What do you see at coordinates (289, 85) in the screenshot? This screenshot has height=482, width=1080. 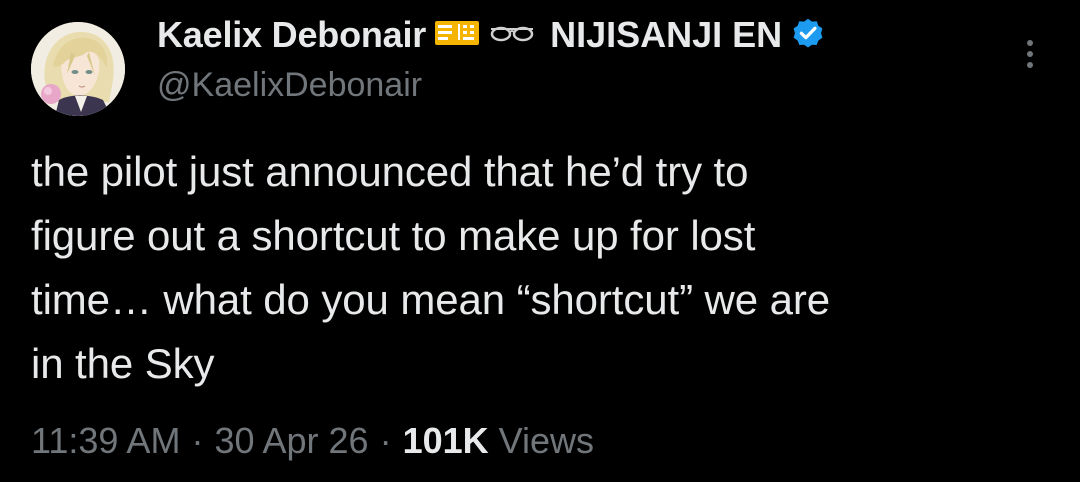 I see `author-handle: @KaelixDebonair` at bounding box center [289, 85].